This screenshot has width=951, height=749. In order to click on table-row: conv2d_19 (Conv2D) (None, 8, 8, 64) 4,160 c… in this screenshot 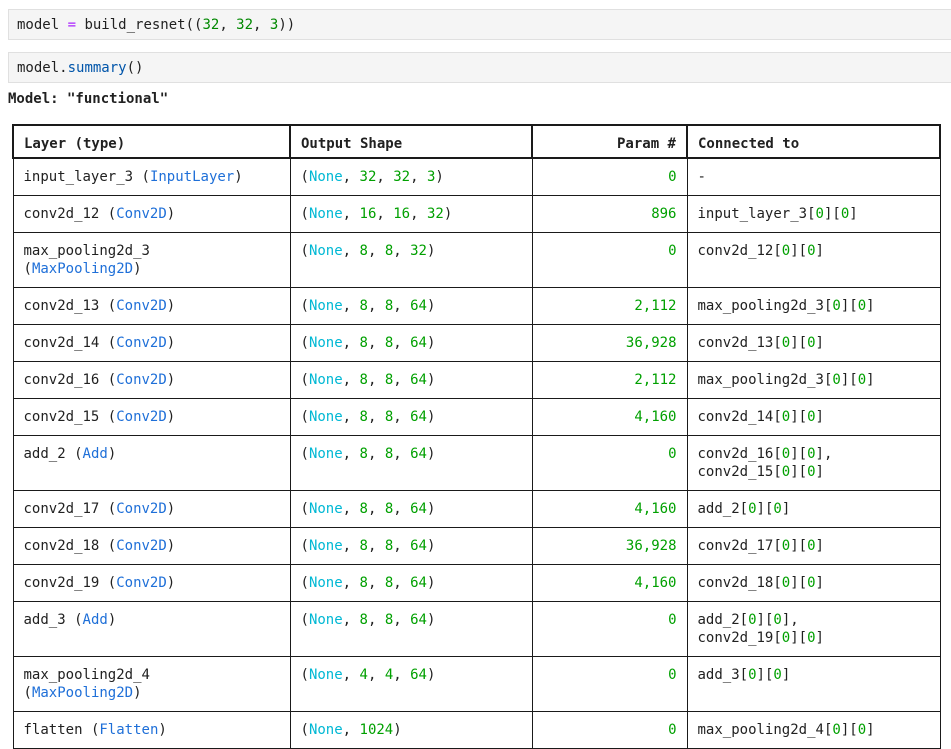, I will do `click(476, 583)`.